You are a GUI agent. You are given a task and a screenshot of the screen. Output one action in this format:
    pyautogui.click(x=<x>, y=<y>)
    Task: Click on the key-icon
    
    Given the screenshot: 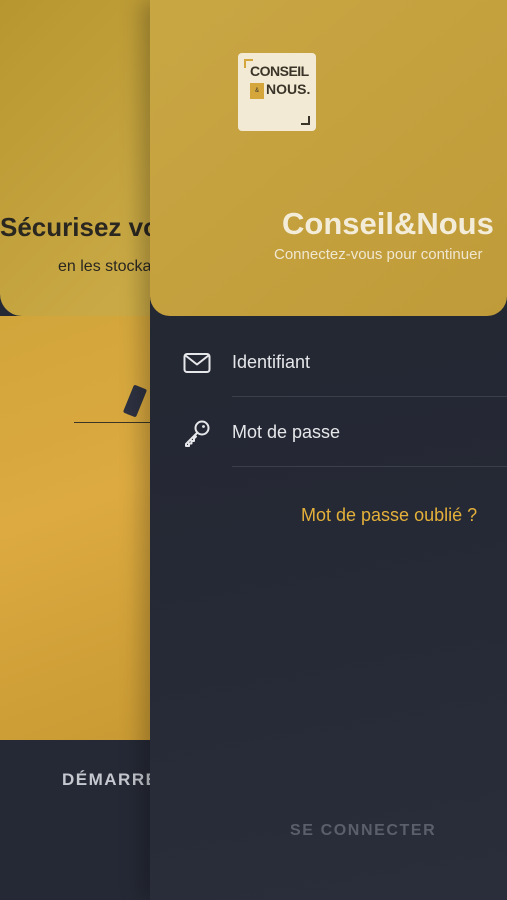 What is the action you would take?
    pyautogui.click(x=197, y=433)
    